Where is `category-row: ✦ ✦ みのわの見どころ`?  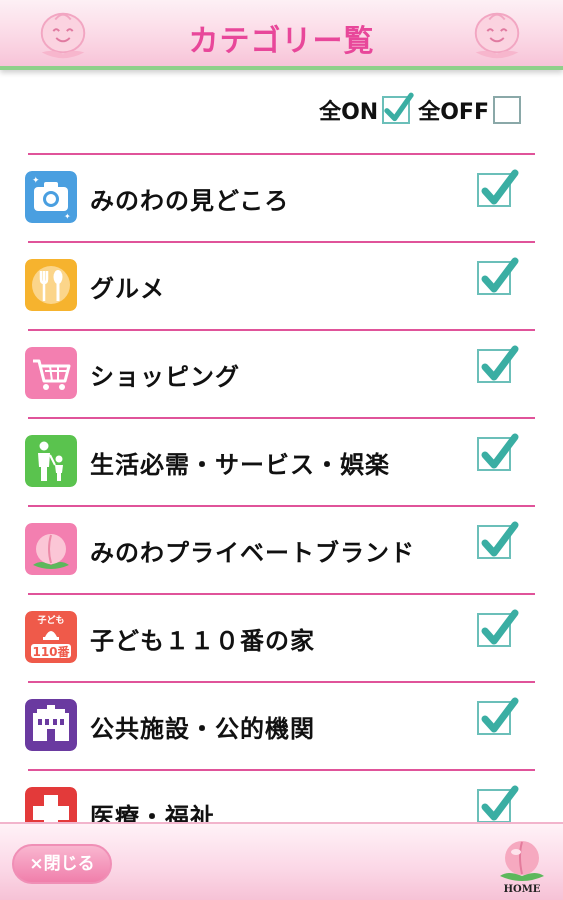
category-row: ✦ ✦ みのわの見どころ is located at coordinates (280, 197).